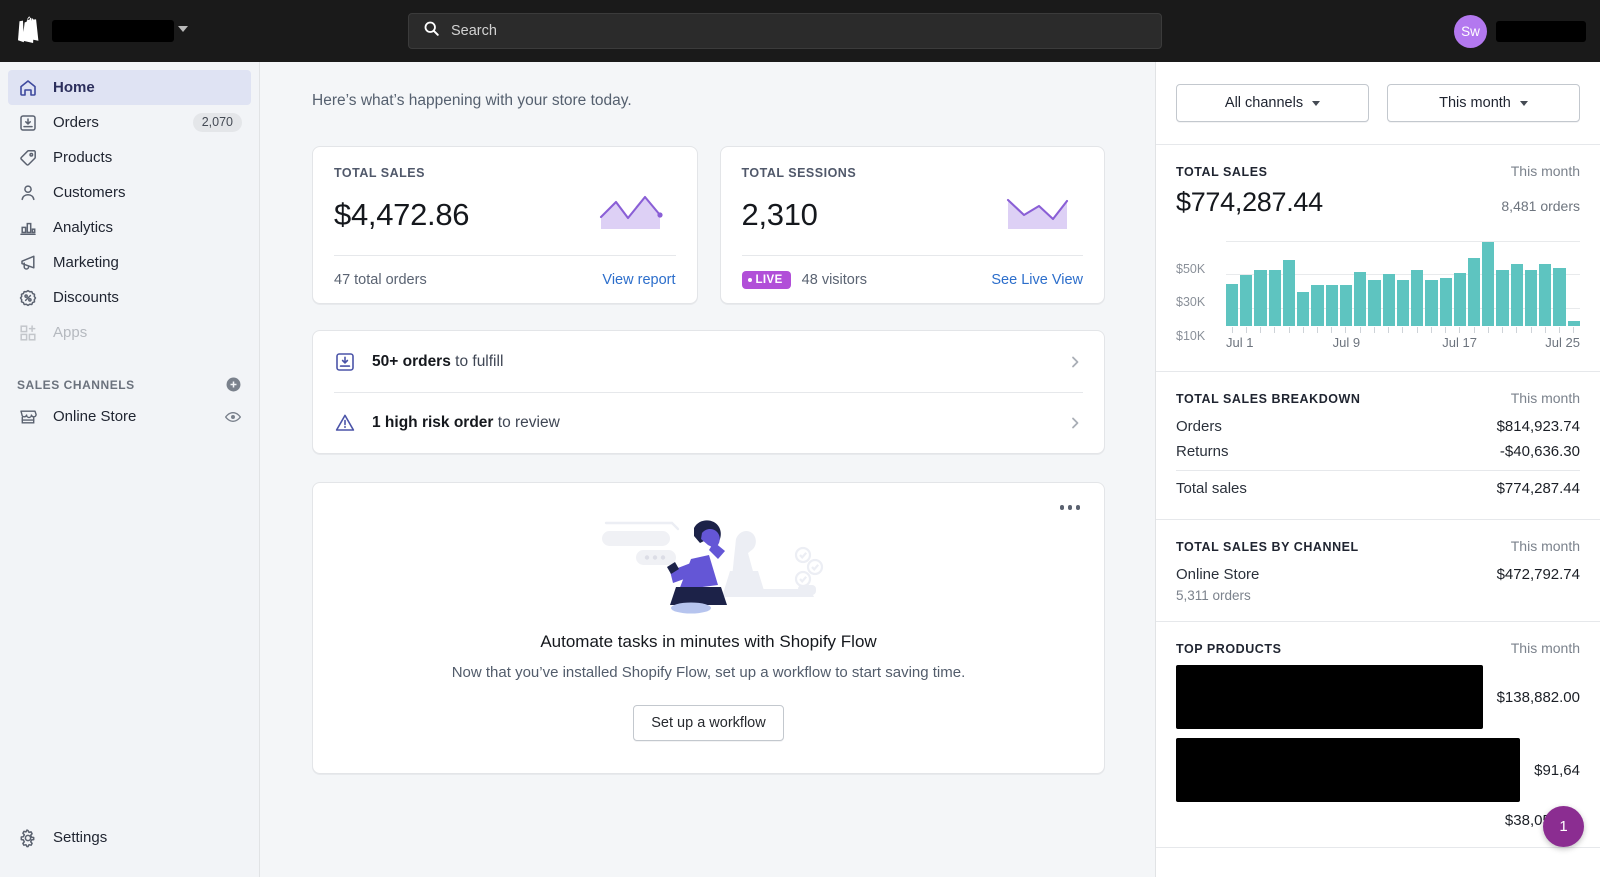 The width and height of the screenshot is (1600, 877). I want to click on total-sales-orders: 8,481 orders, so click(1540, 206).